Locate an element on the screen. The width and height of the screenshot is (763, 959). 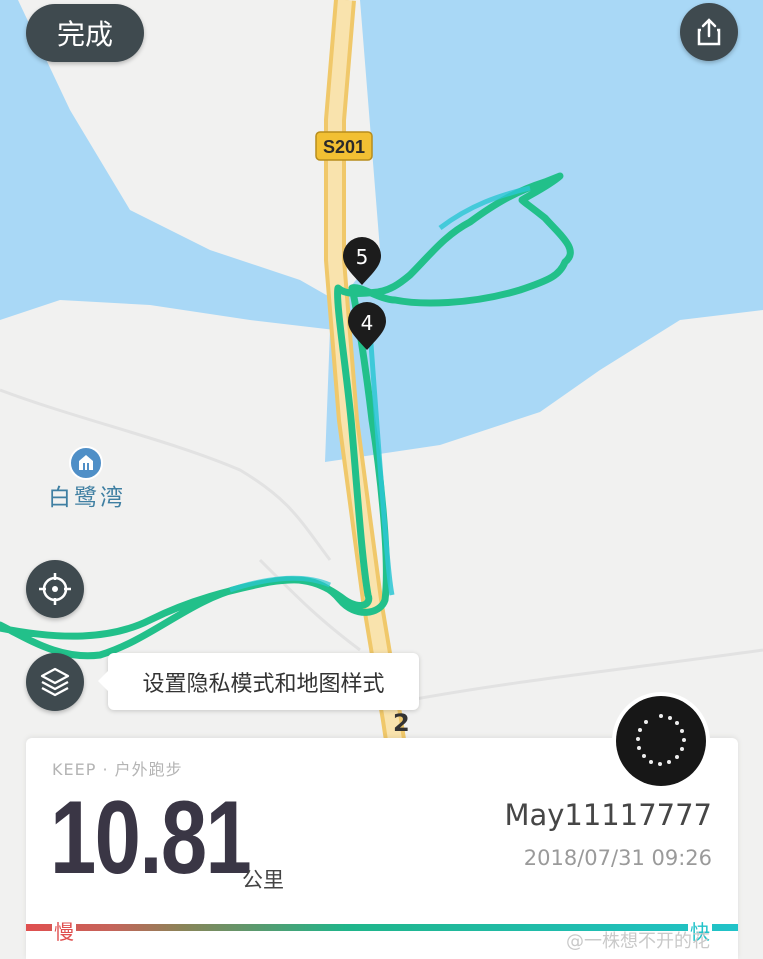
avatar-image is located at coordinates (661, 741).